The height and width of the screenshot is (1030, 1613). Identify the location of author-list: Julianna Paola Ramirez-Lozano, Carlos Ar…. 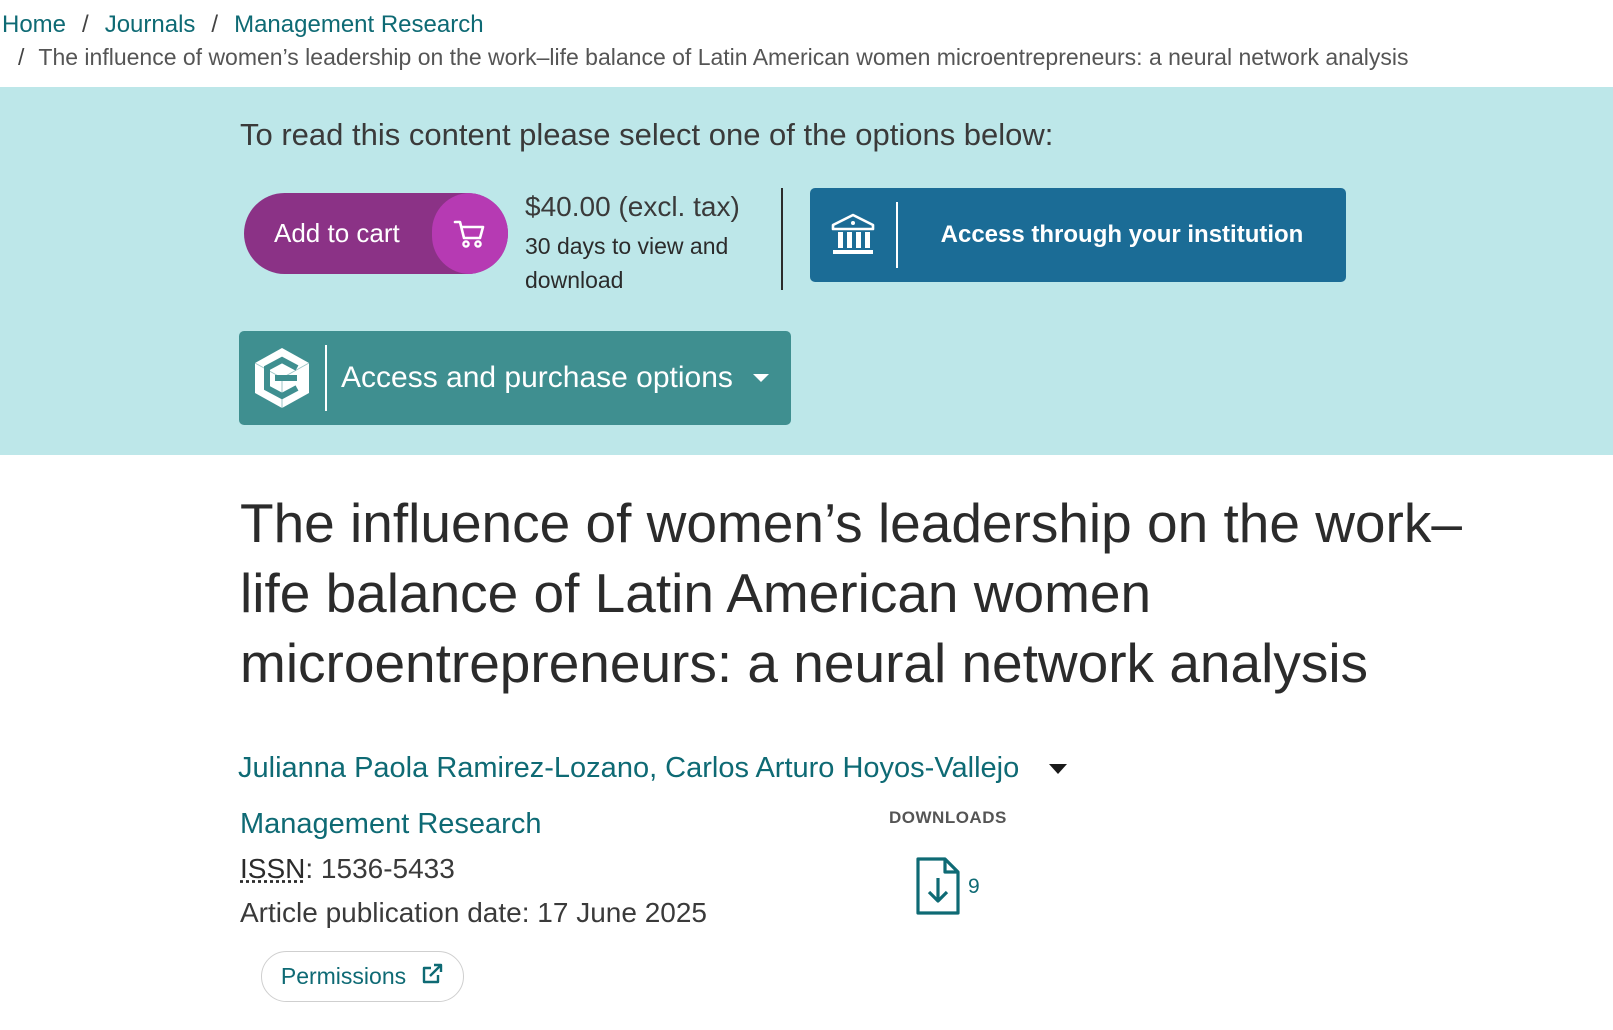
(653, 768).